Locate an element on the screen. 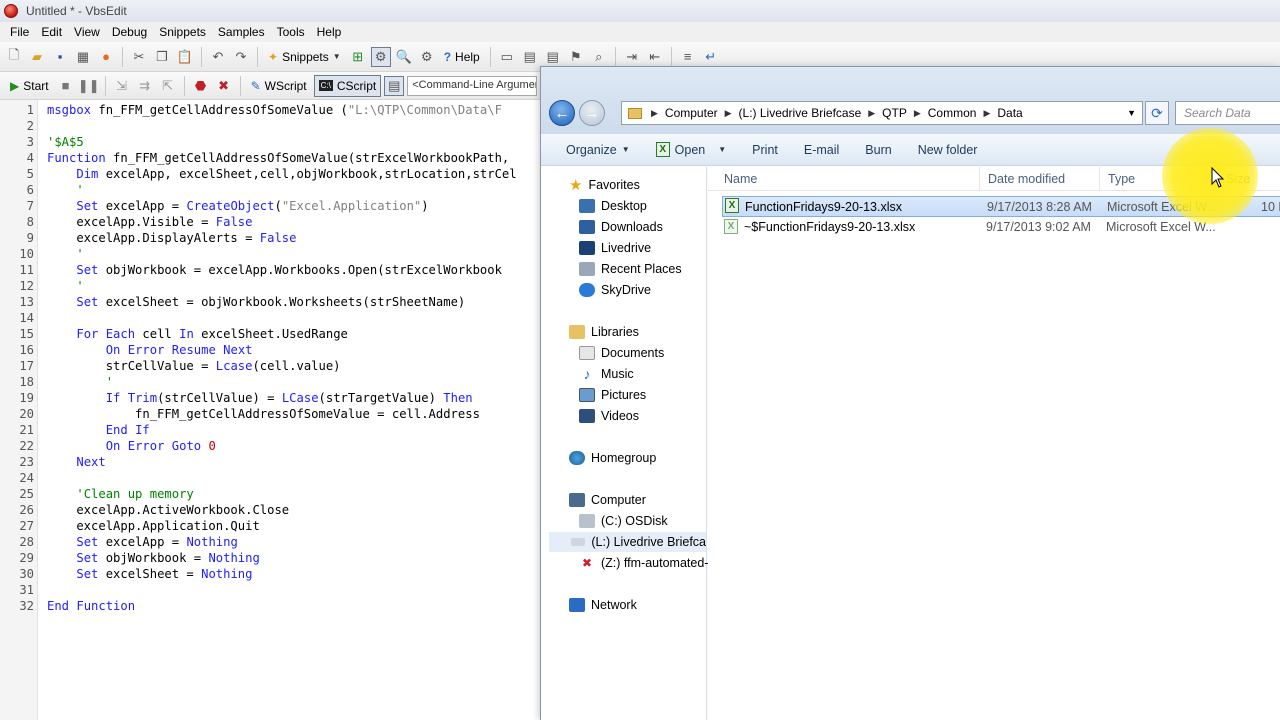  paste-icon: 📋 is located at coordinates (185, 57).